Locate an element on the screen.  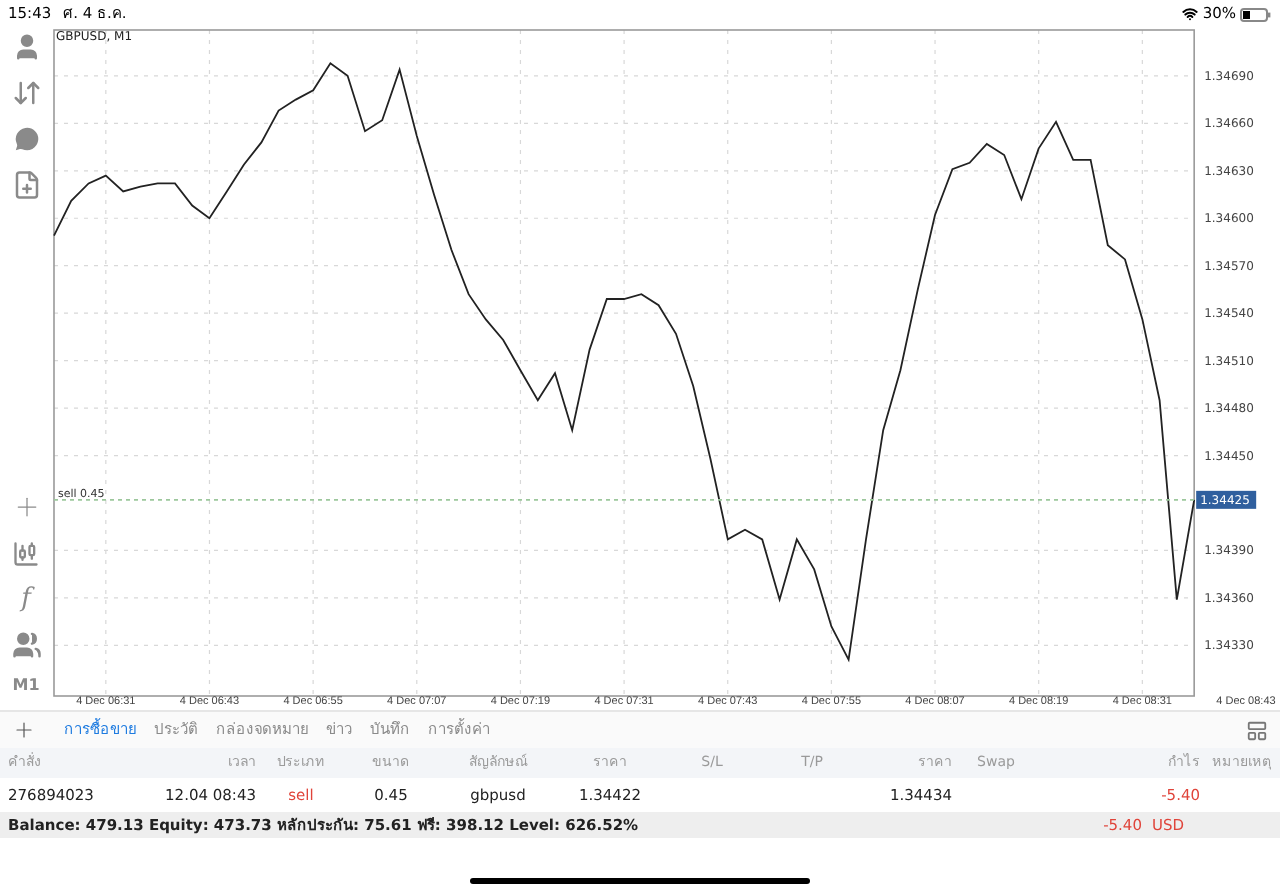
new-order-icon is located at coordinates (26, 185).